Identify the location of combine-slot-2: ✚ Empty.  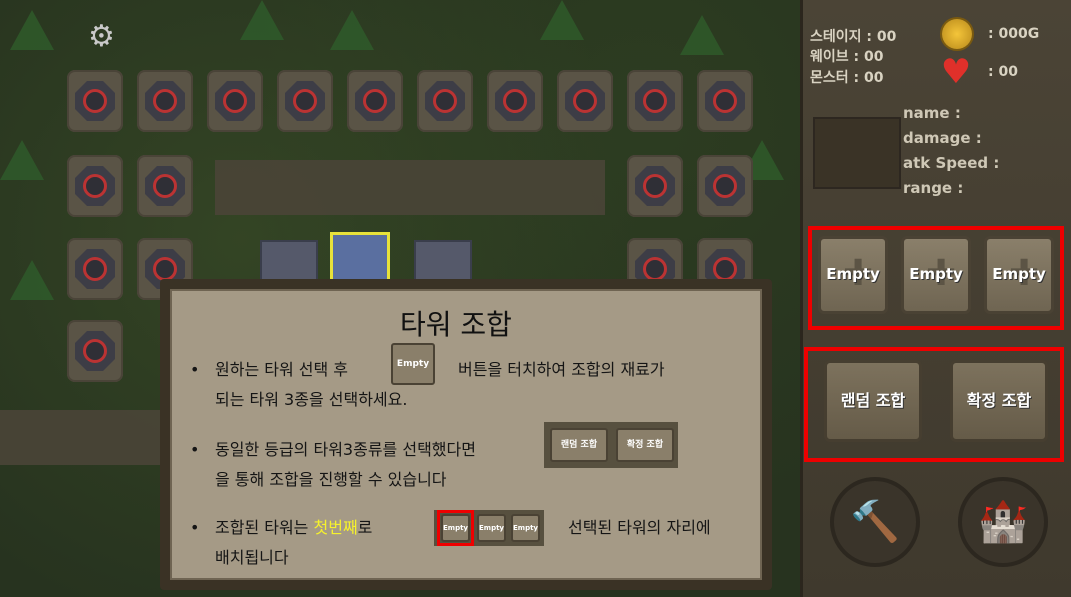
(936, 275).